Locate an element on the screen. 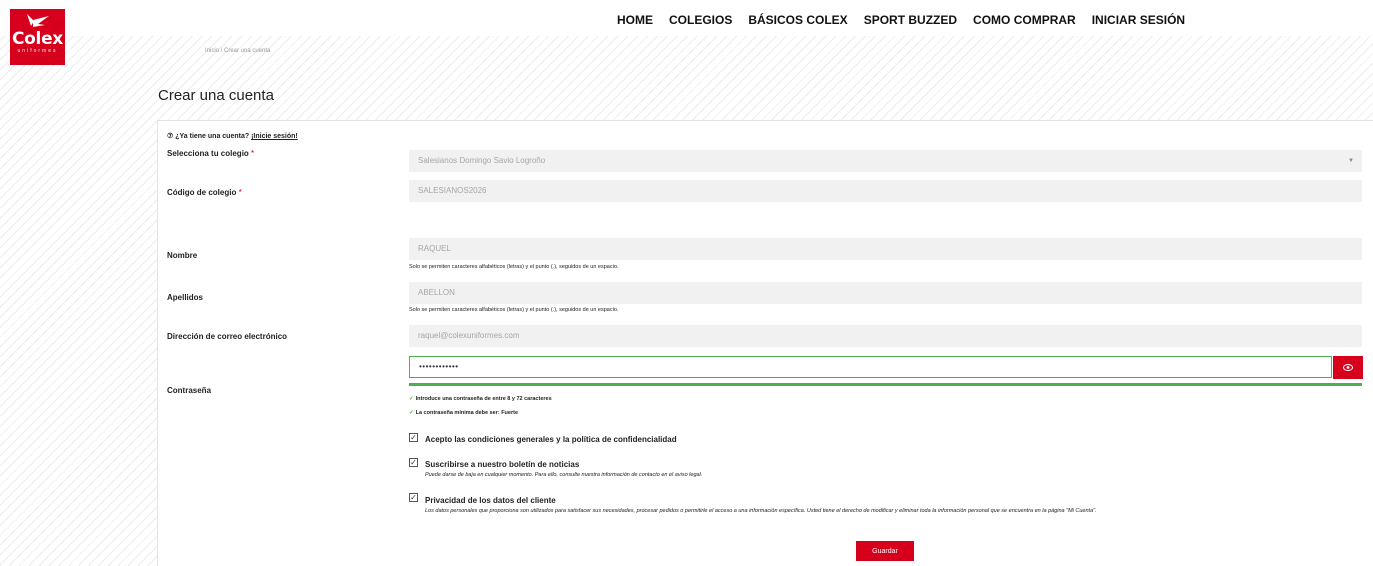 The height and width of the screenshot is (566, 1373). newsletter-checkbox: ✓ is located at coordinates (413, 462).